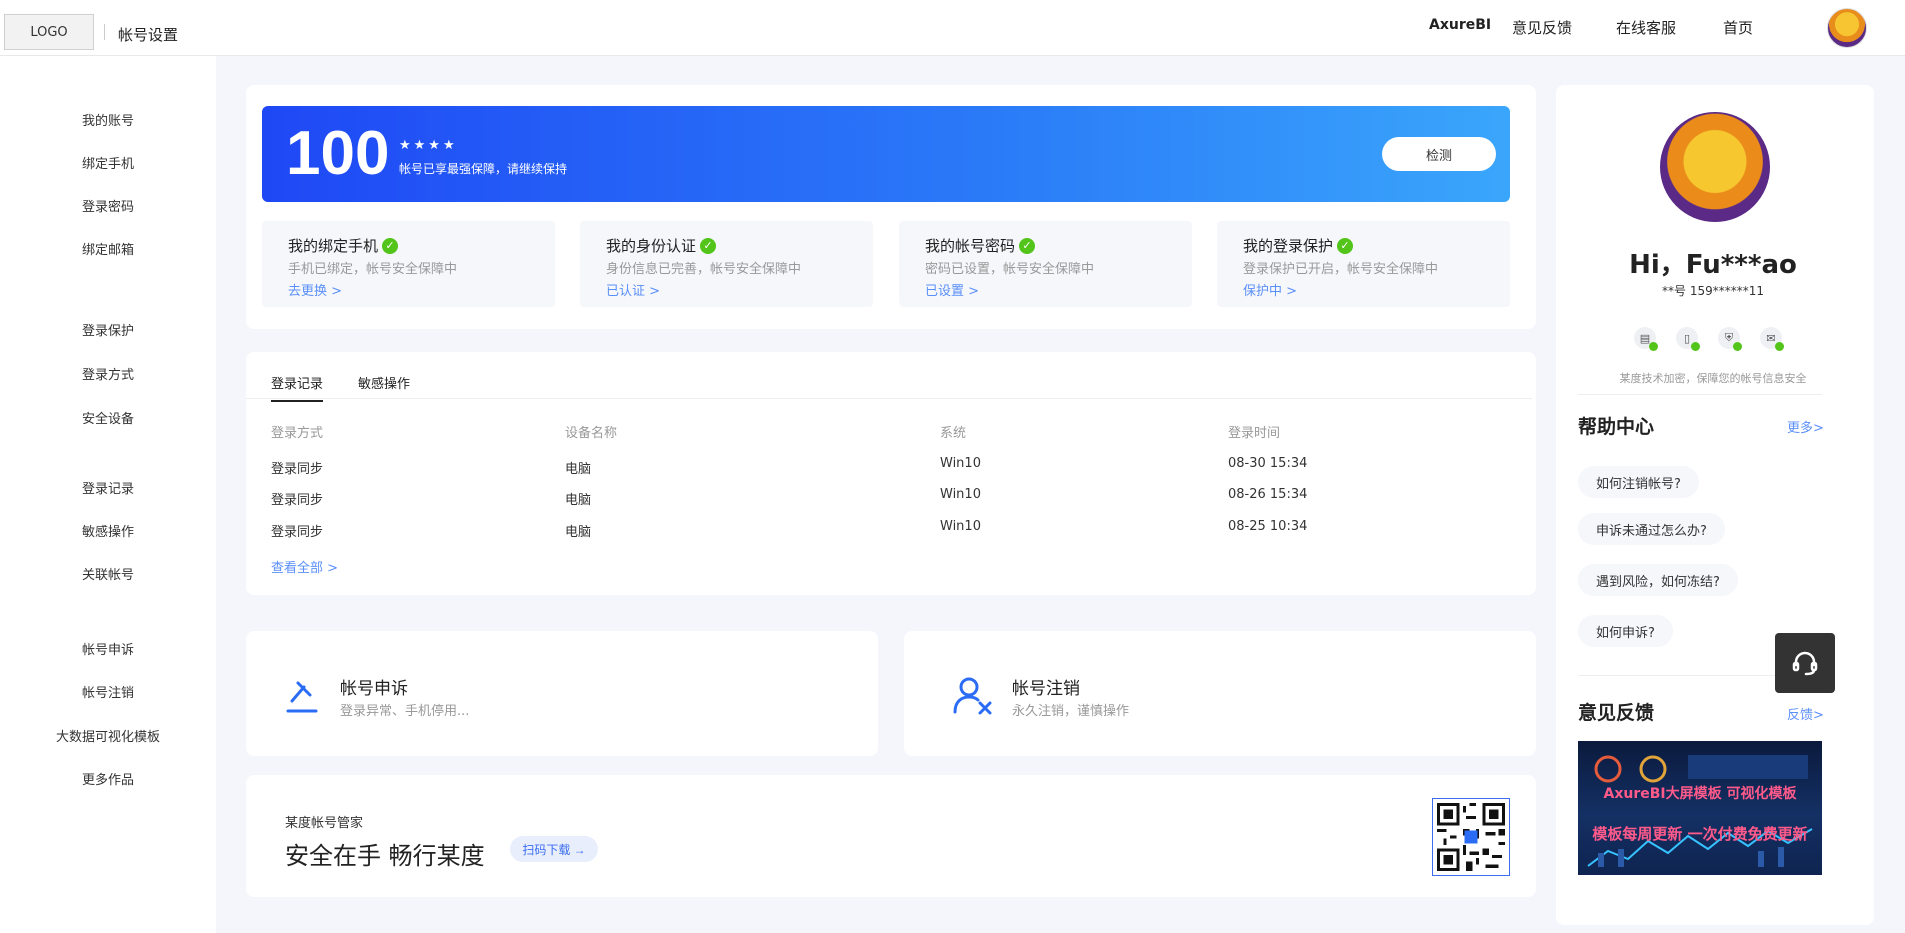 The width and height of the screenshot is (1905, 933). I want to click on feedback-banner-line1: AxureBI大屏模板 可视化模板, so click(1700, 794).